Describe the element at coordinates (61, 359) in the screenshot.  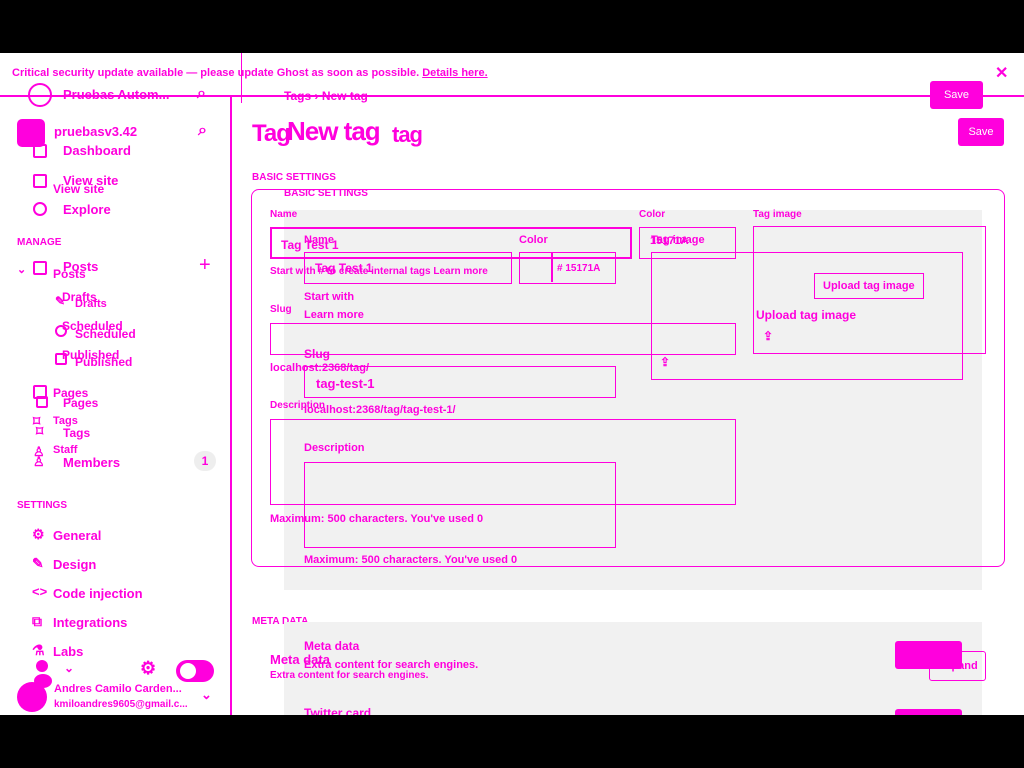
I see `published-icon` at that location.